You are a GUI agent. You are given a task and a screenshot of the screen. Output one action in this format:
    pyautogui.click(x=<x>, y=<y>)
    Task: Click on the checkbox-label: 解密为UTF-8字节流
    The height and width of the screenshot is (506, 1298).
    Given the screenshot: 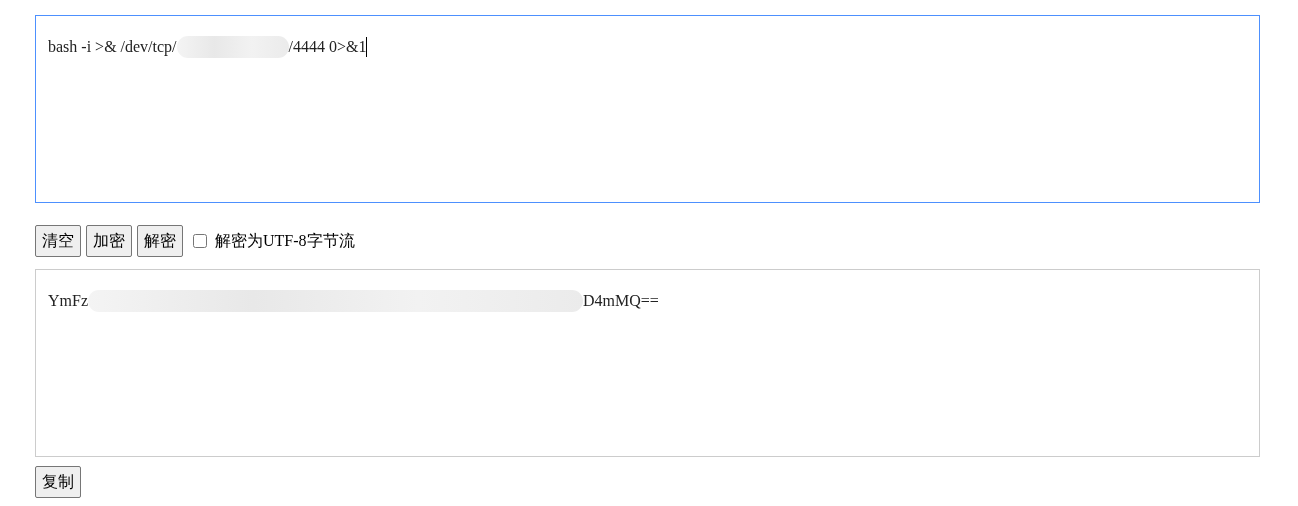 What is the action you would take?
    pyautogui.click(x=285, y=240)
    